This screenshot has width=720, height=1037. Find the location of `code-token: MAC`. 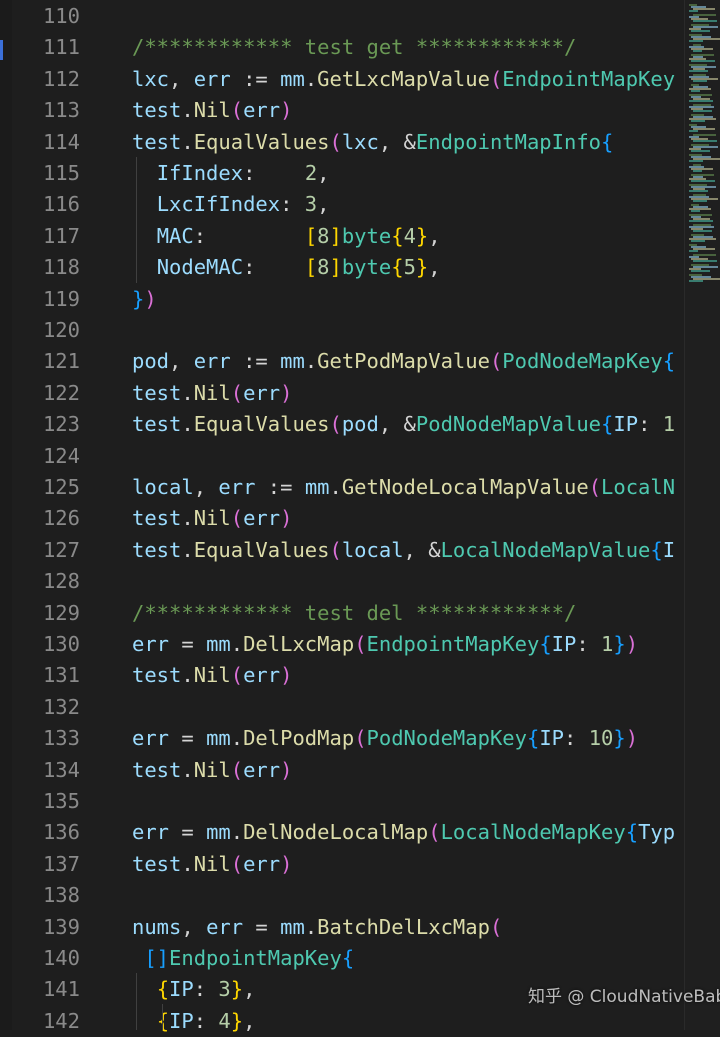

code-token: MAC is located at coordinates (175, 235).